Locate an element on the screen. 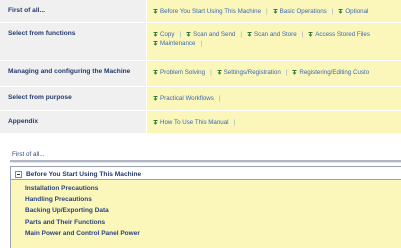 The height and width of the screenshot is (248, 401). nav-row-select-purpose: Select from purpose Practical Workflows | is located at coordinates (200, 99).